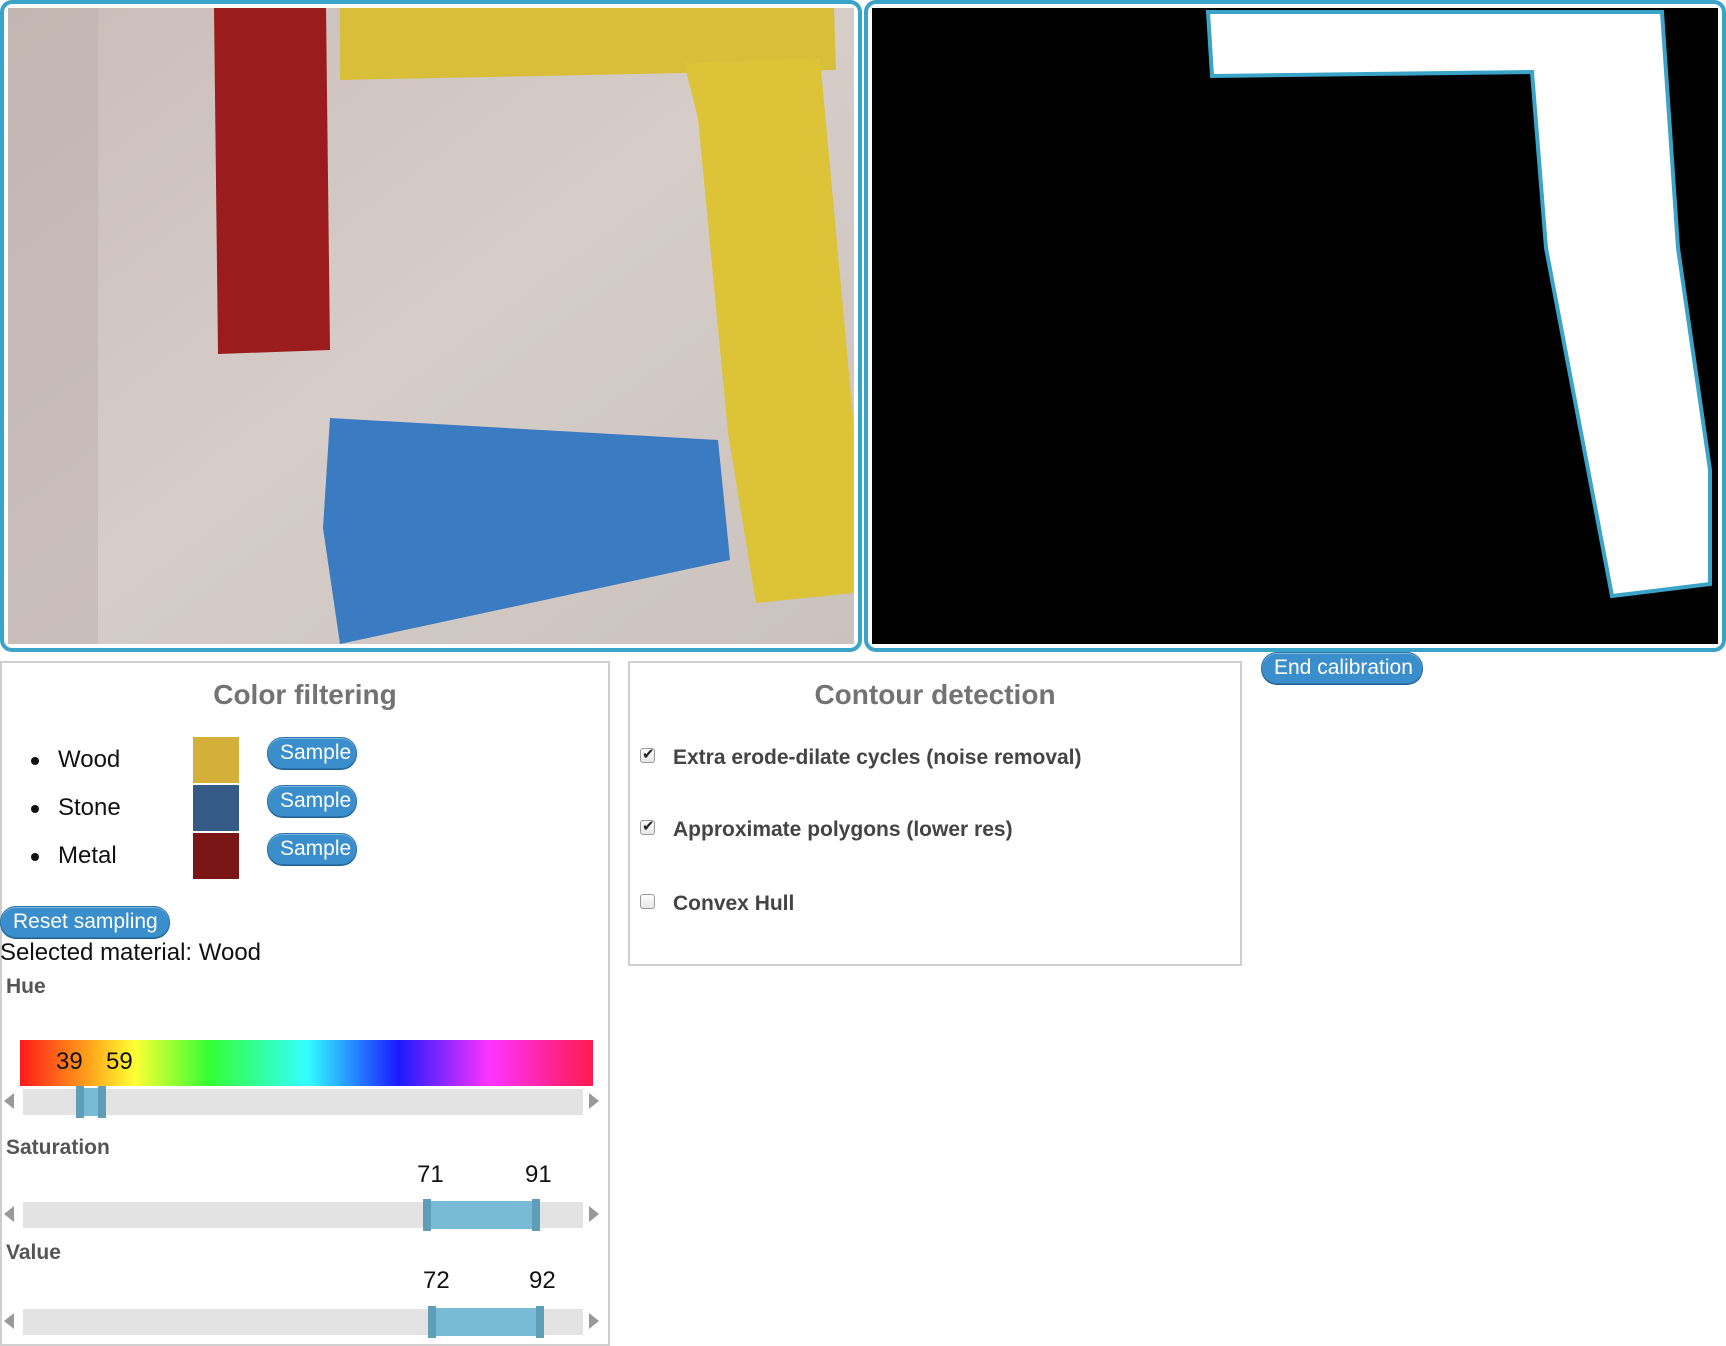  What do you see at coordinates (87, 855) in the screenshot?
I see `material-metal-label: Metal` at bounding box center [87, 855].